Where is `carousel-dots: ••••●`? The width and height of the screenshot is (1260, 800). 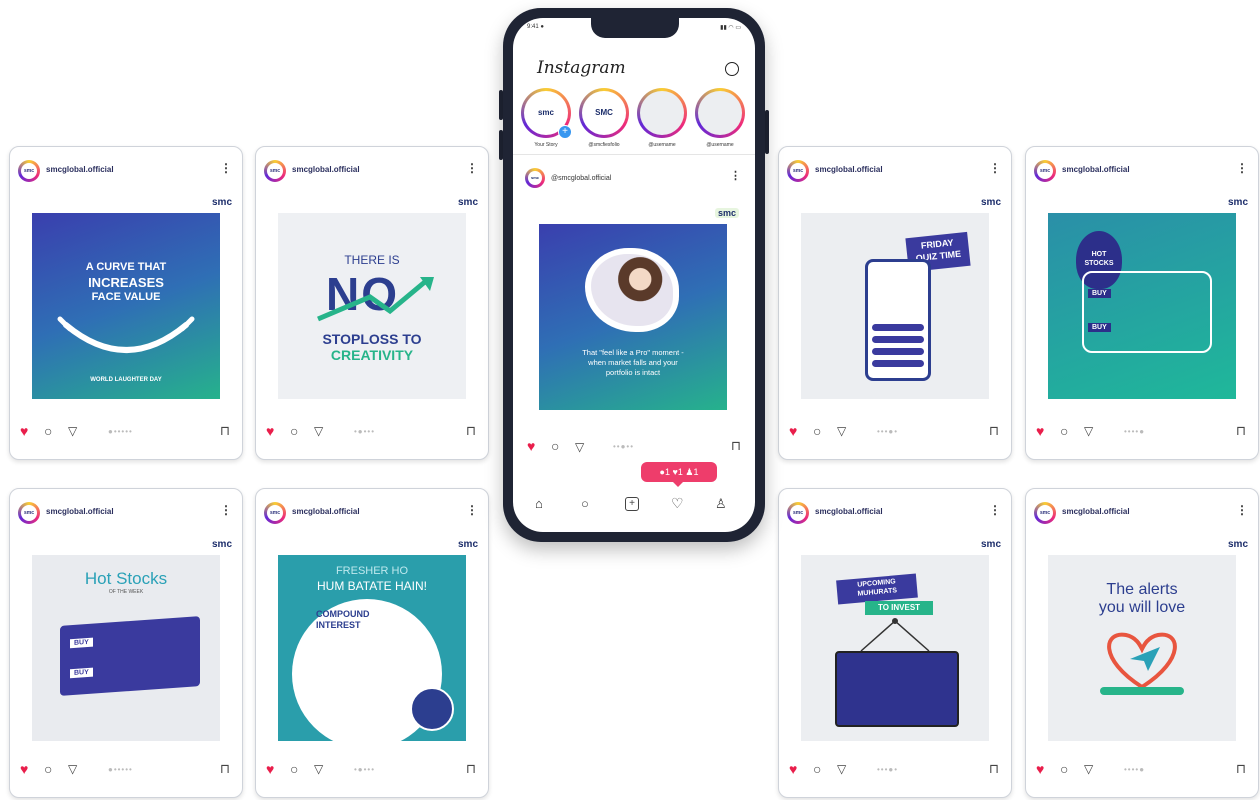
carousel-dots: ••••● is located at coordinates (1135, 769).